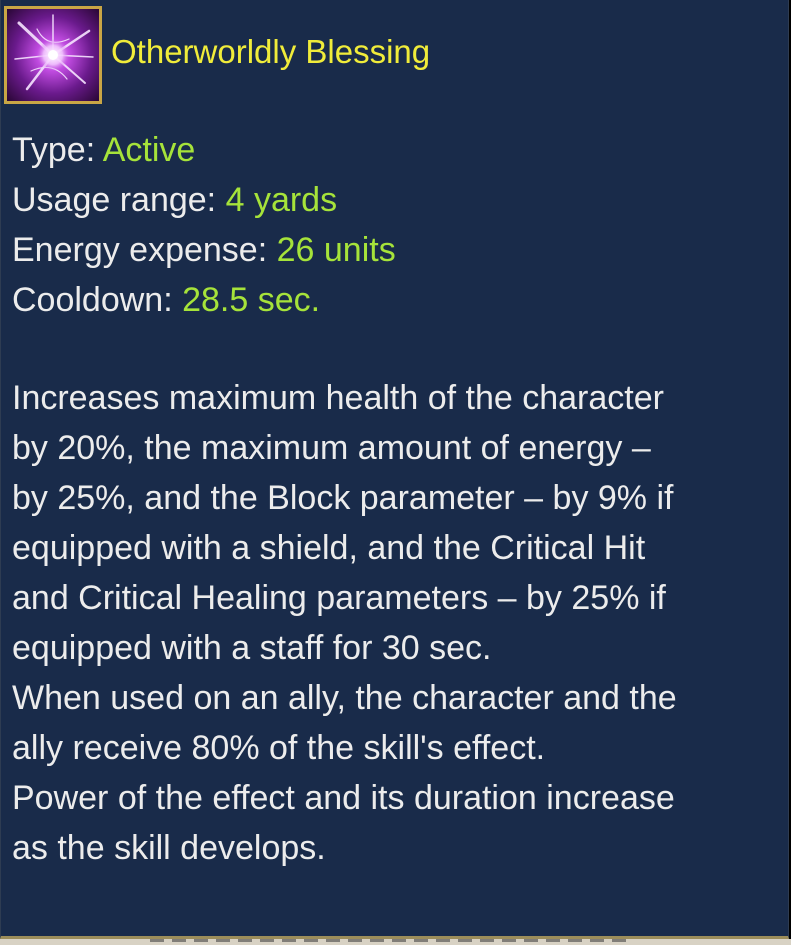 This screenshot has height=945, width=791. What do you see at coordinates (331, 448) in the screenshot?
I see `description-line: by 20%, the maximum amount of energy –` at bounding box center [331, 448].